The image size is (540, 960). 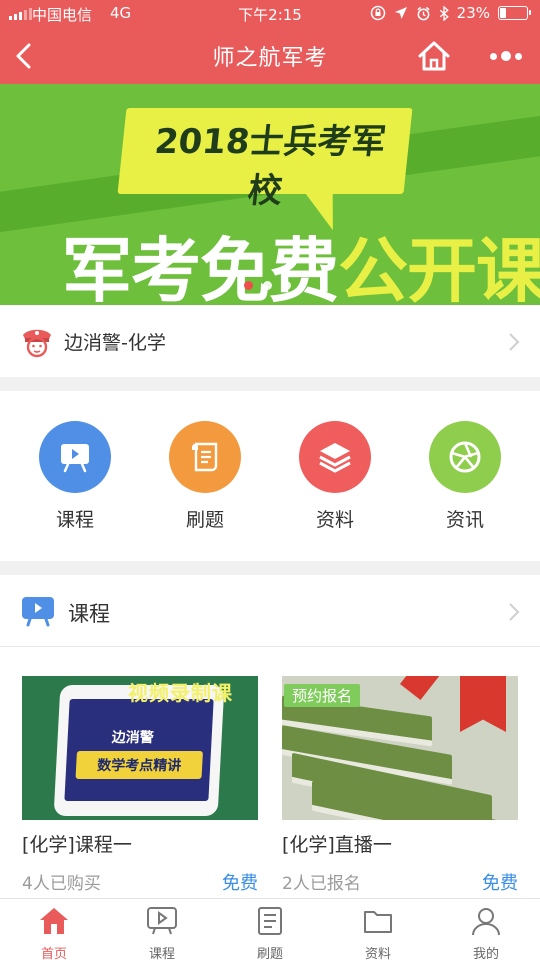 I want to click on course-card: 边消警 数学考点精讲 视频录制课 [化学]课程一 4人已购买 免费, so click(x=140, y=785).